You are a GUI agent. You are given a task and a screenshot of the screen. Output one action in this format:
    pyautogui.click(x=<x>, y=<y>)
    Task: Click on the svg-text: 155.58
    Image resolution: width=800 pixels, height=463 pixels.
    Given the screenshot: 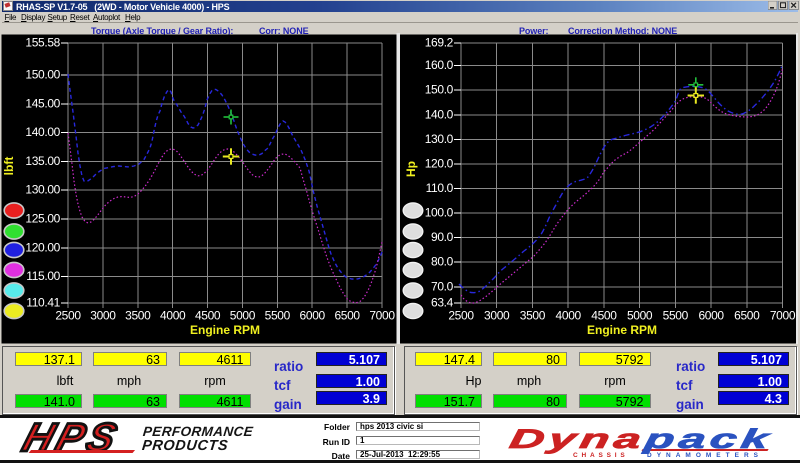 What is the action you would take?
    pyautogui.click(x=42, y=43)
    